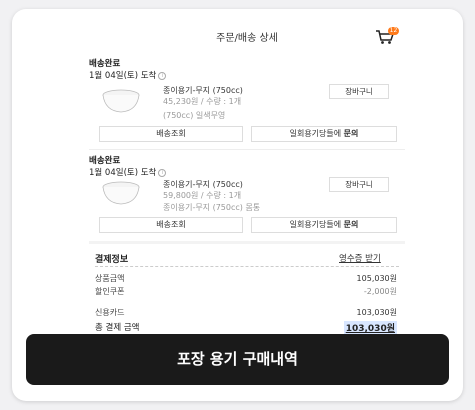 This screenshot has height=410, width=475. I want to click on cart-badge: 12, so click(393, 31).